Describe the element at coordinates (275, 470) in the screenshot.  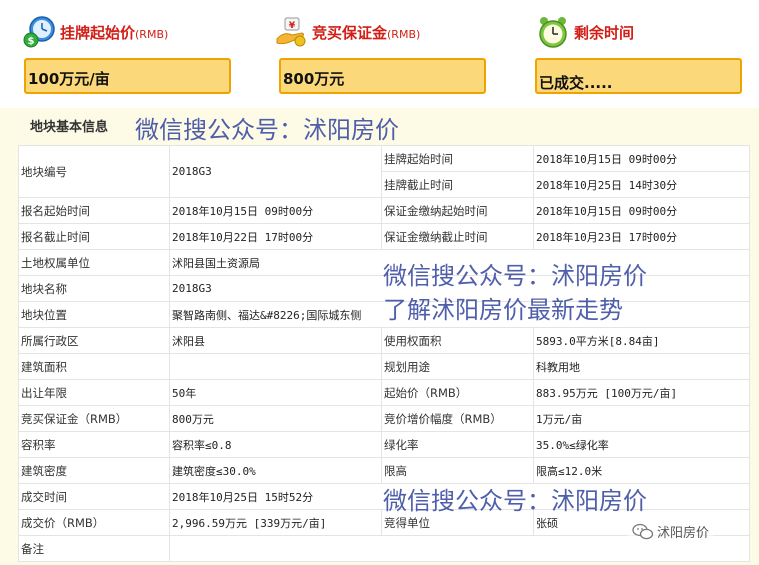
I see `building-density-value: 建筑密度≤30.0%` at that location.